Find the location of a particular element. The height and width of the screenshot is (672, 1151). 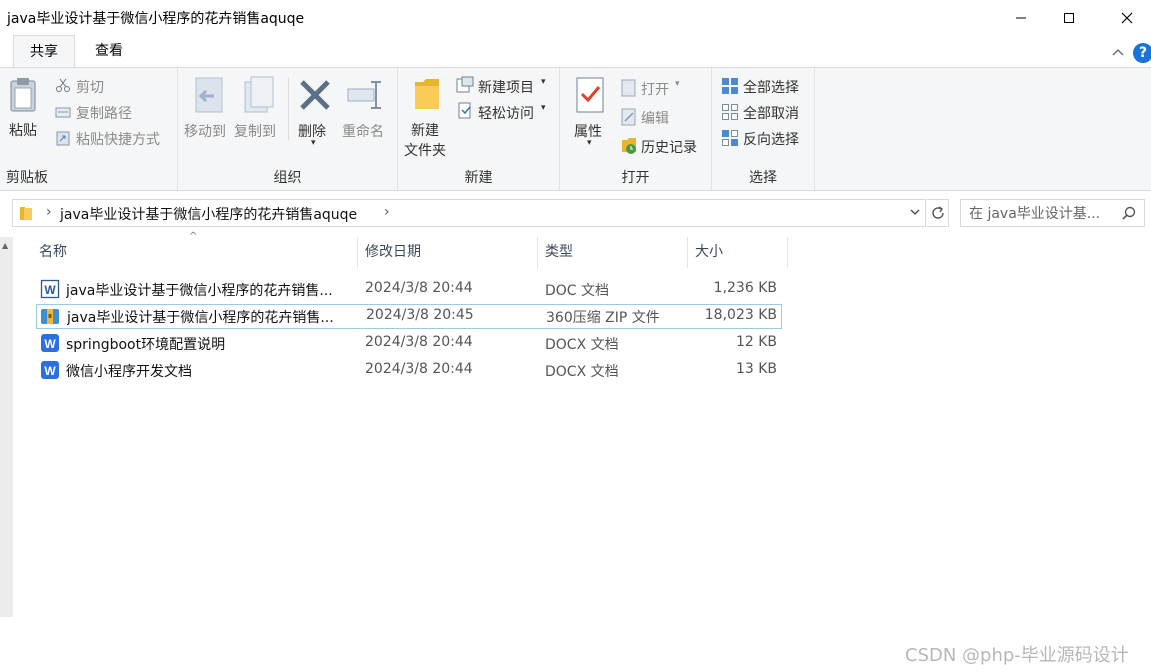

file-size: 1,236 KB is located at coordinates (745, 288).